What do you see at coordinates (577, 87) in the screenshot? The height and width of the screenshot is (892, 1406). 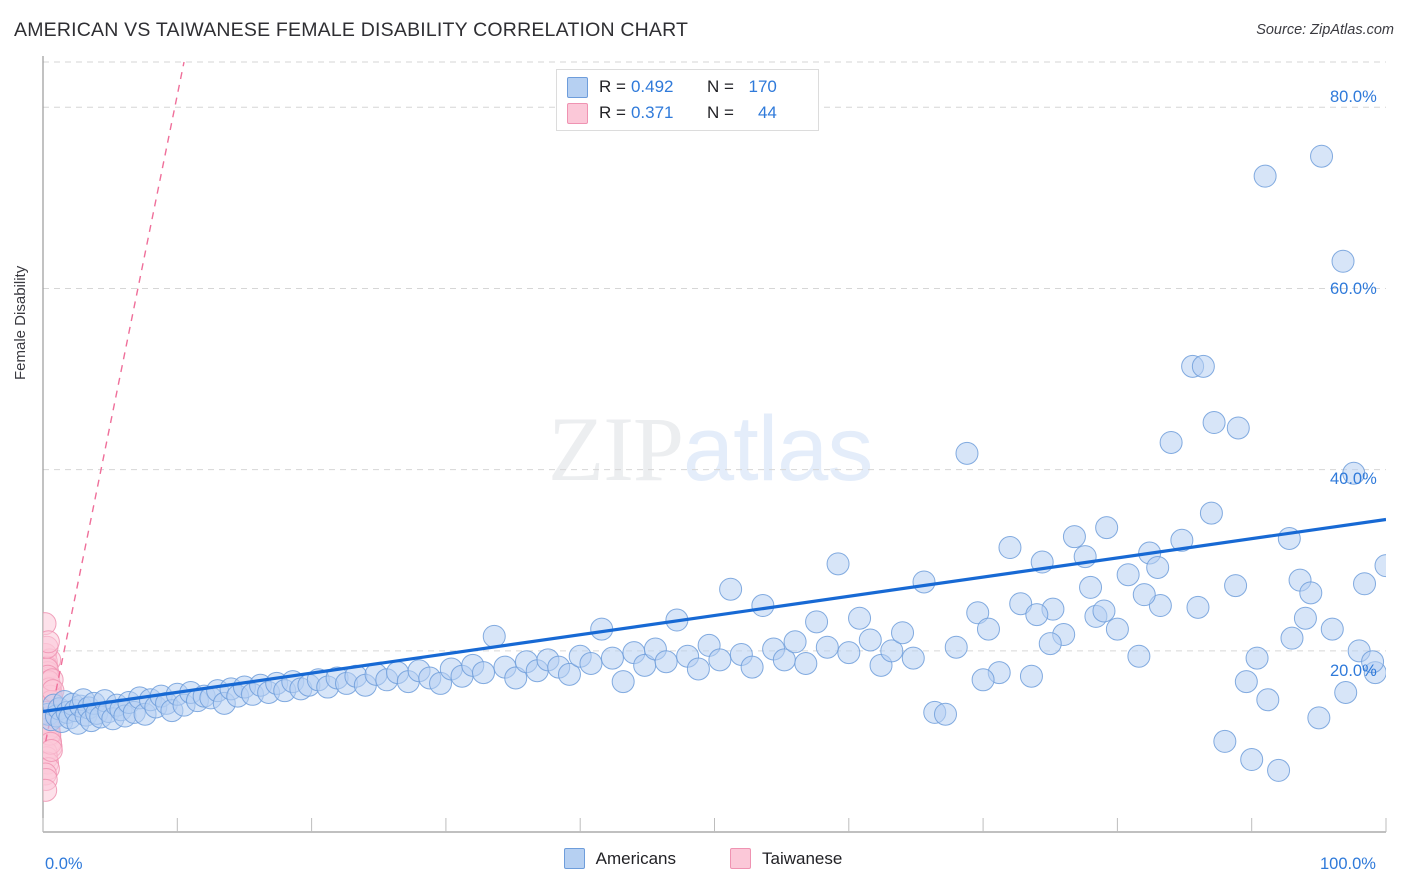 I see `legend-swatch-americans` at bounding box center [577, 87].